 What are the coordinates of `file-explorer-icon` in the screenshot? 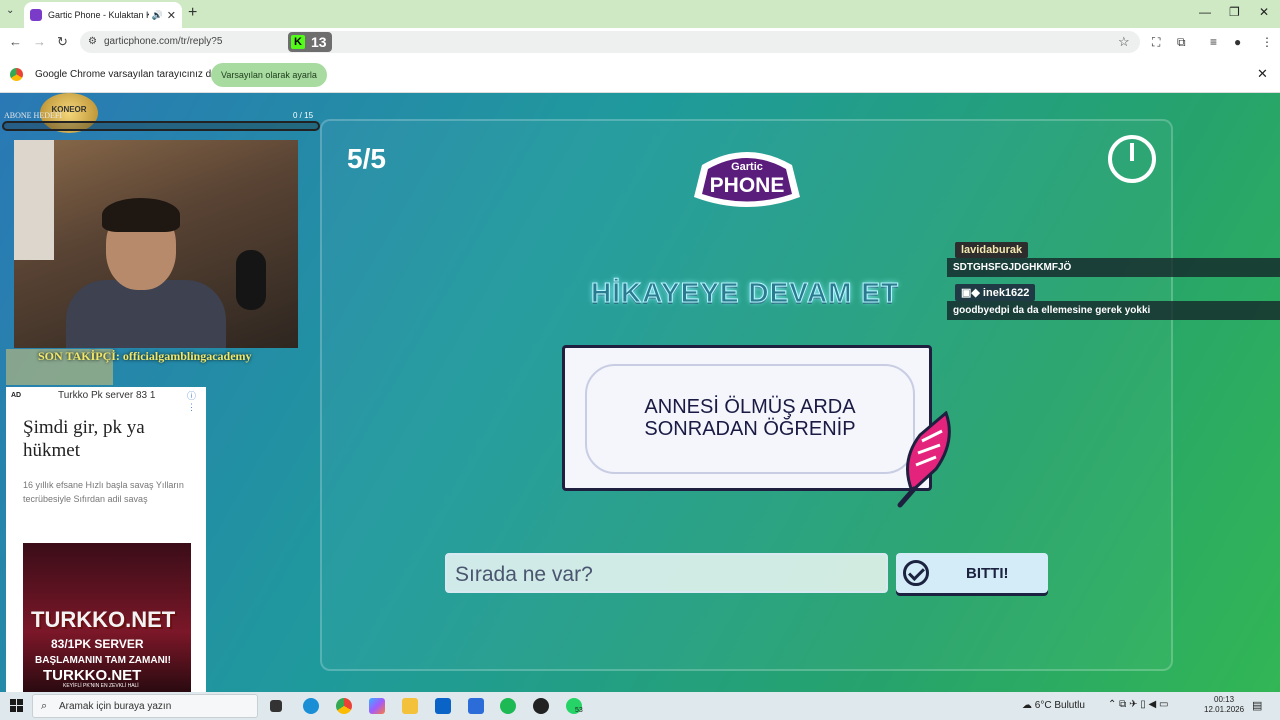 It's located at (410, 706).